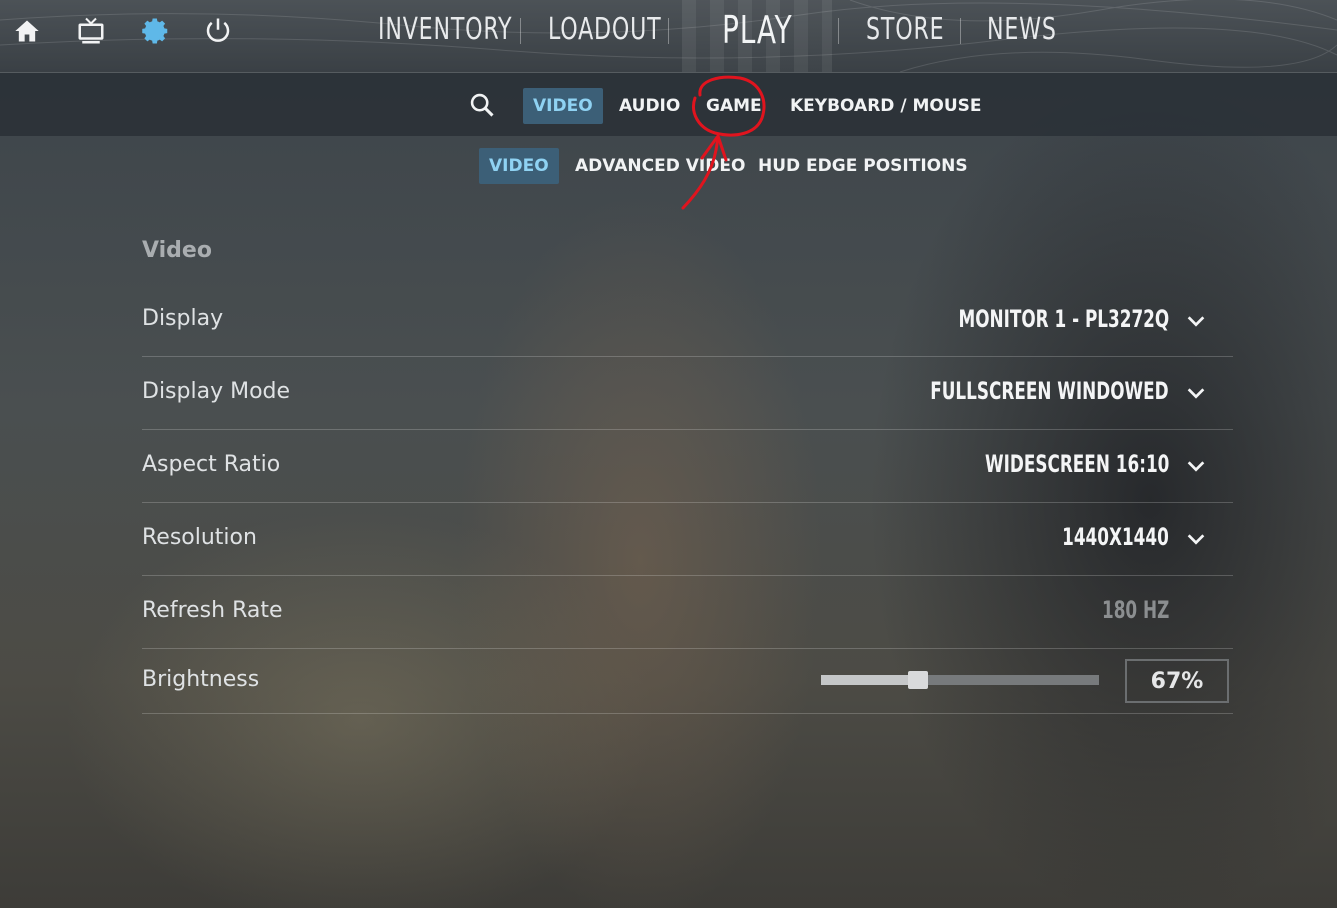  Describe the element at coordinates (199, 537) in the screenshot. I see `setting-label: Resolution` at that location.